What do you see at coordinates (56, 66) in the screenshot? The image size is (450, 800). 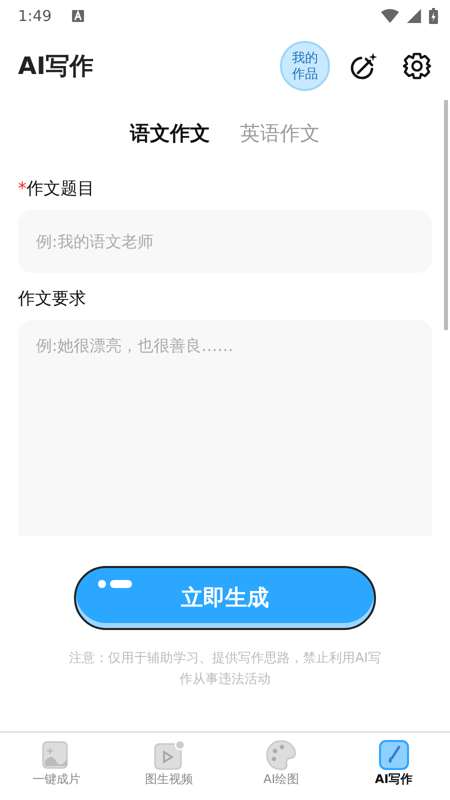 I see `page-title: AI写作` at bounding box center [56, 66].